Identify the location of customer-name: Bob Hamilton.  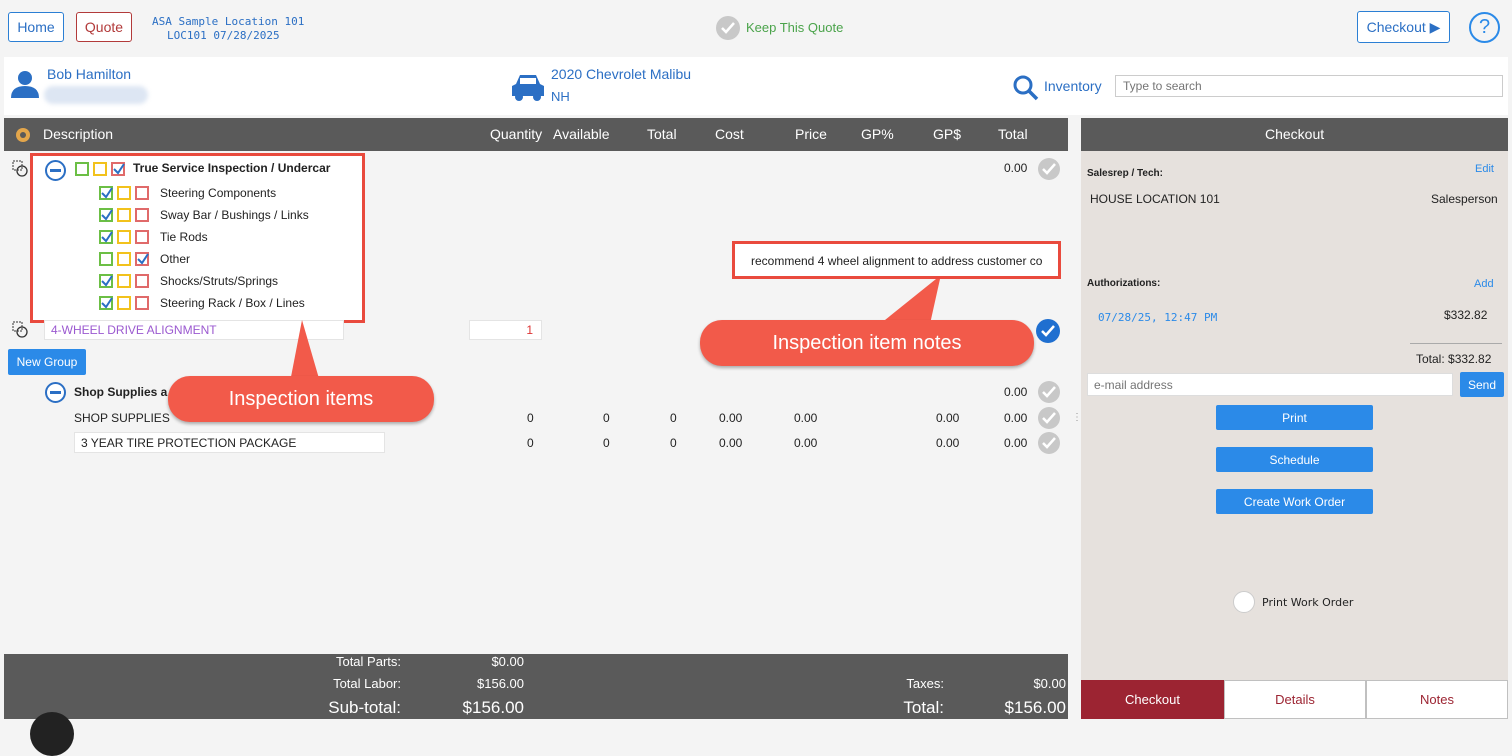
(89, 74).